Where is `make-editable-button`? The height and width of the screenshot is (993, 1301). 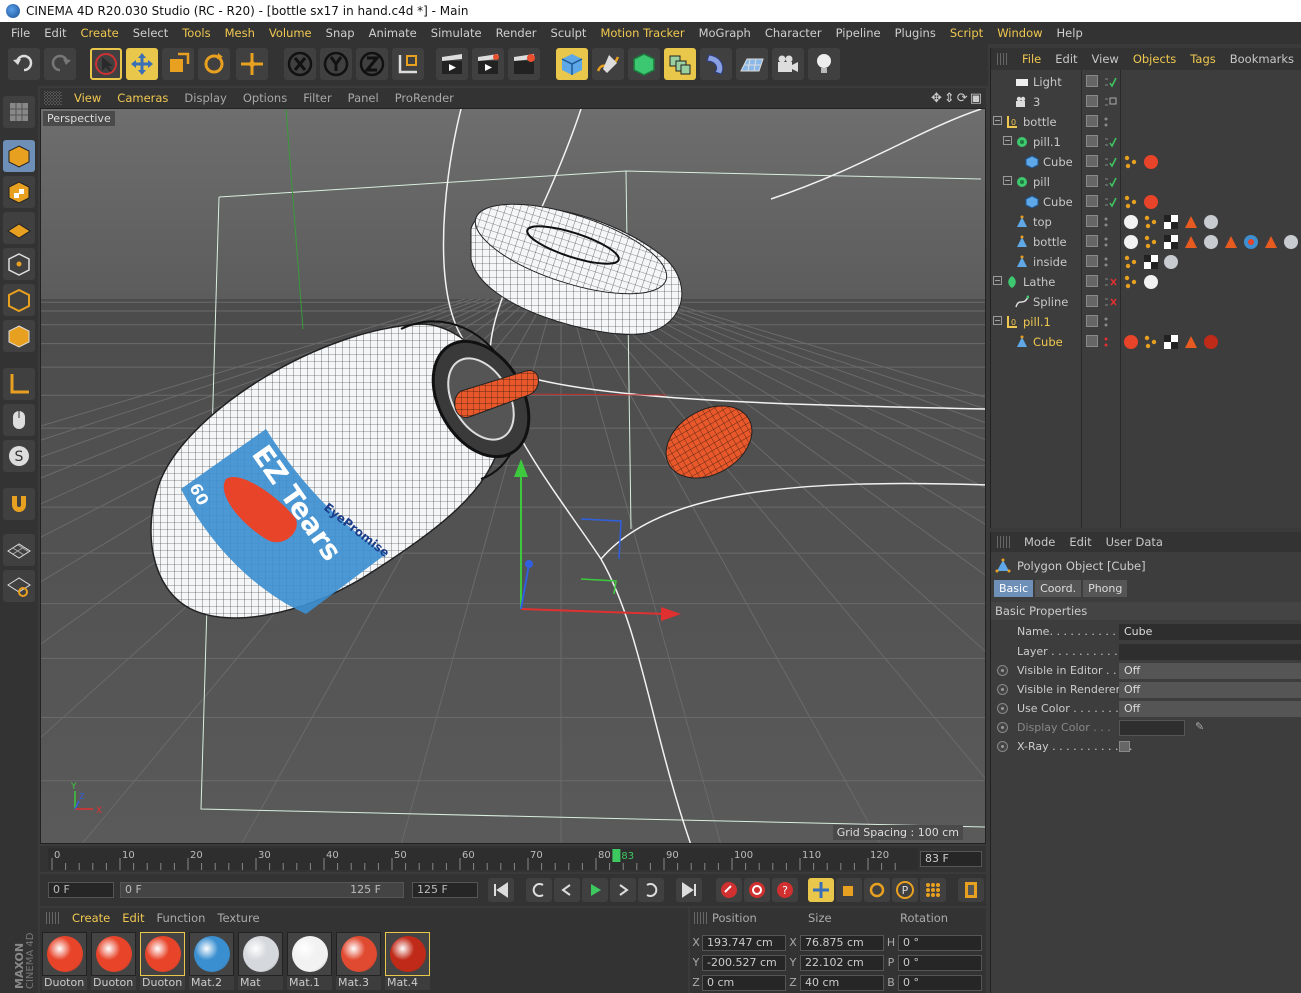 make-editable-button is located at coordinates (19, 112).